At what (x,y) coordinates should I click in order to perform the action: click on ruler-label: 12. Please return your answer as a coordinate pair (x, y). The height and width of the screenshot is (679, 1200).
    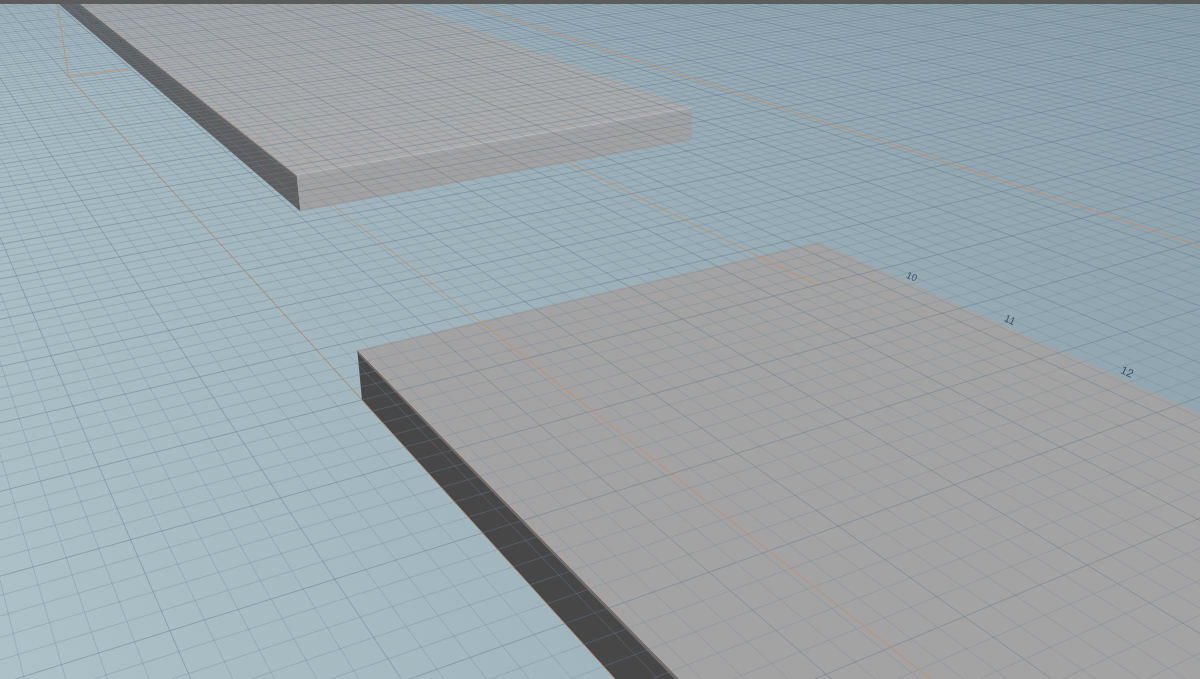
    Looking at the image, I should click on (1127, 371).